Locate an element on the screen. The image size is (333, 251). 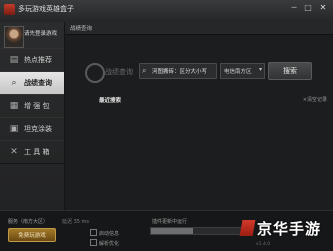
sidebar-item-label: 坦克涂装 is located at coordinates (38, 129).